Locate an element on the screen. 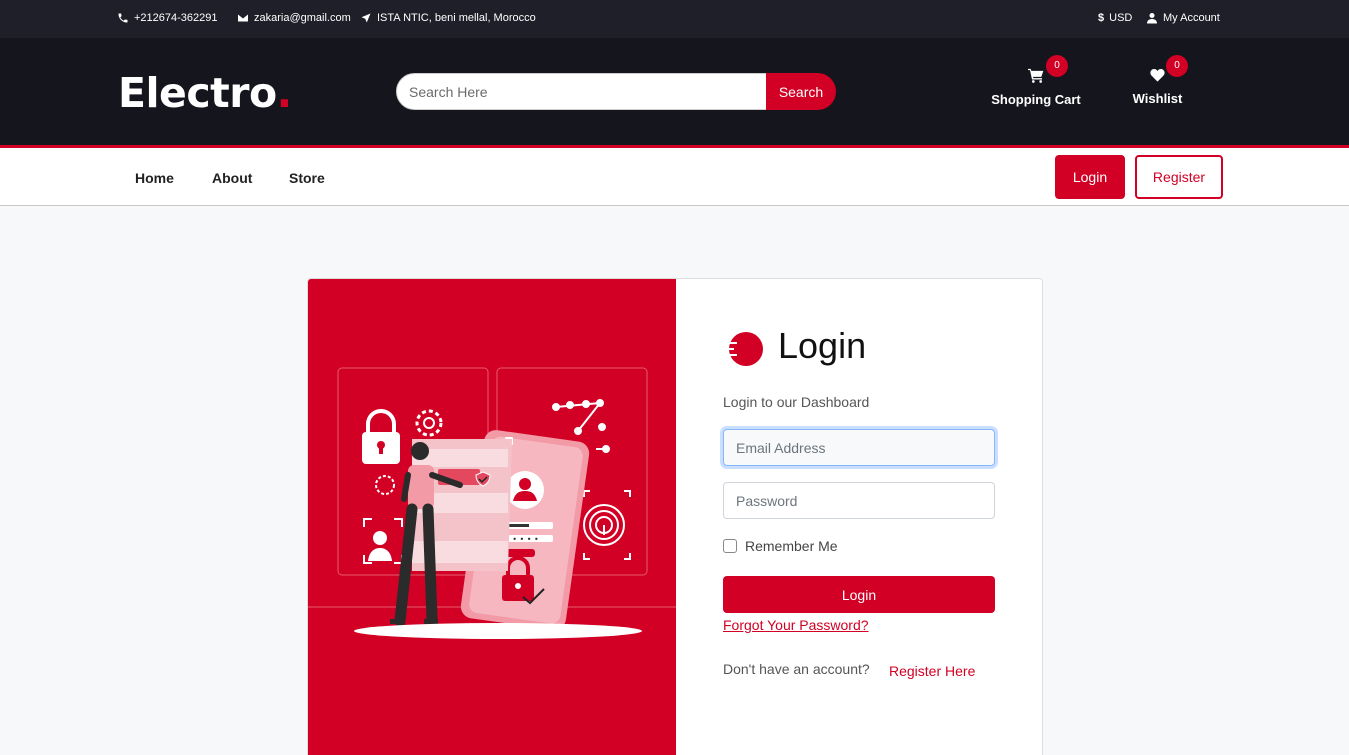  address-info: ISTA NTIC, beni mellal, Morocco is located at coordinates (448, 18).